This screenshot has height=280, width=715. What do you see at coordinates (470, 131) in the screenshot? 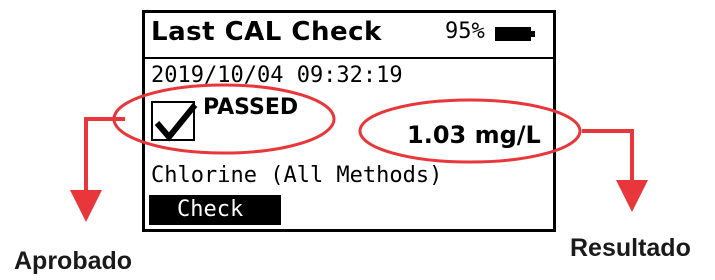
I see `result-highlight-ellipse` at bounding box center [470, 131].